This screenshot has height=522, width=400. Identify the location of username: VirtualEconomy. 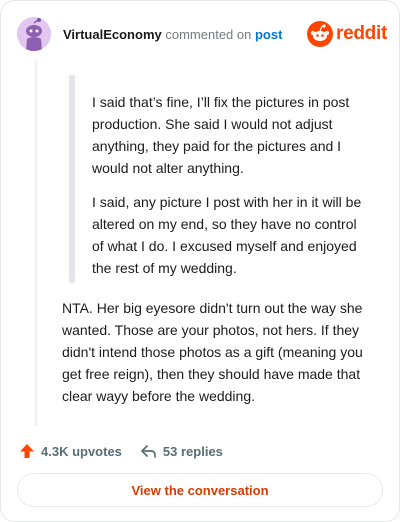
(112, 34).